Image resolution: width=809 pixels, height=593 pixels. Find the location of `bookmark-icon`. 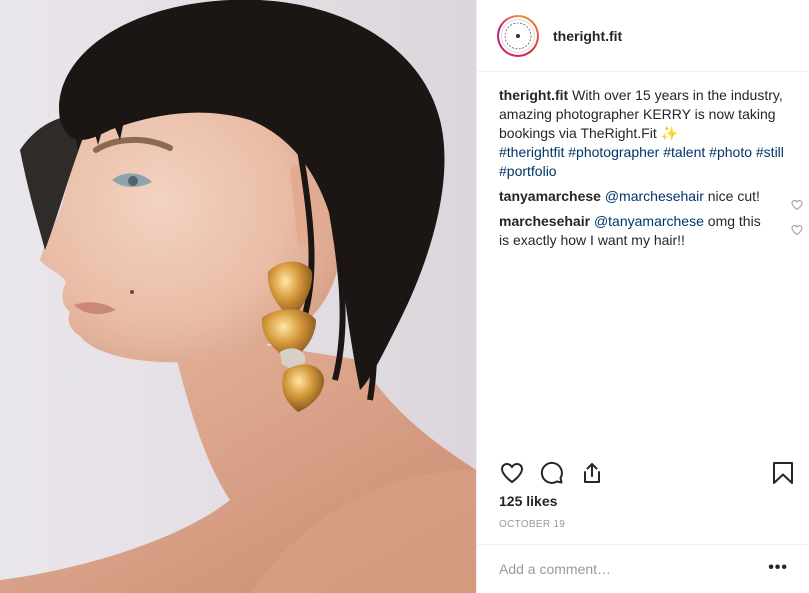

bookmark-icon is located at coordinates (783, 473).